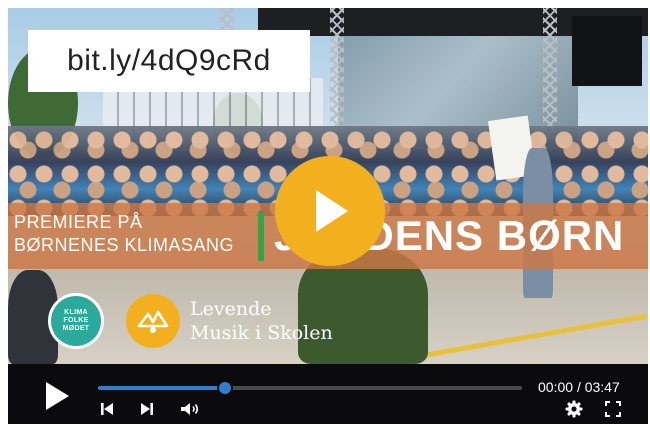 Image resolution: width=650 pixels, height=430 pixels. What do you see at coordinates (261, 321) in the screenshot?
I see `levende-musik-logo-text: Levende Musik i Skolen` at bounding box center [261, 321].